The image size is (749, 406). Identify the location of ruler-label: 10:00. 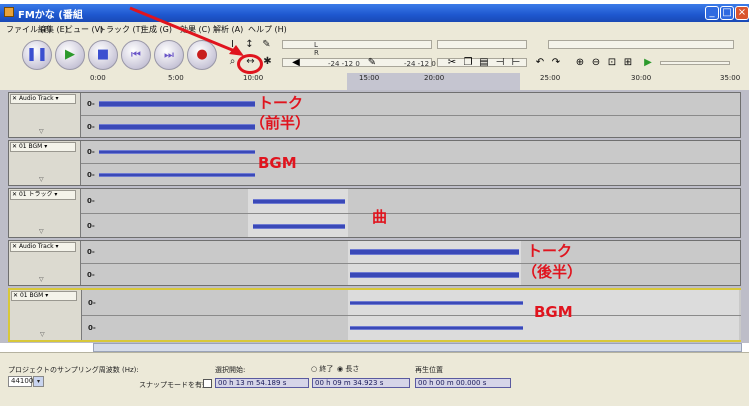
(253, 78).